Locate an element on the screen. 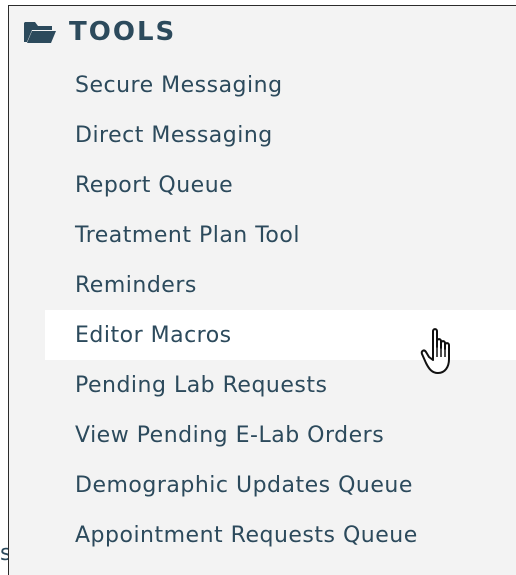 The image size is (516, 575). menu-item-demographic-updates-queue: Demographic Updates Queue is located at coordinates (280, 485).